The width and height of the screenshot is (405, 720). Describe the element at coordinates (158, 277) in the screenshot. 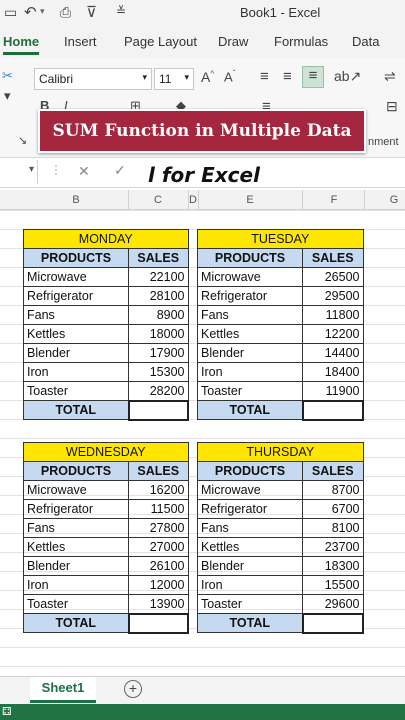

I see `sales-cell: 22100` at that location.